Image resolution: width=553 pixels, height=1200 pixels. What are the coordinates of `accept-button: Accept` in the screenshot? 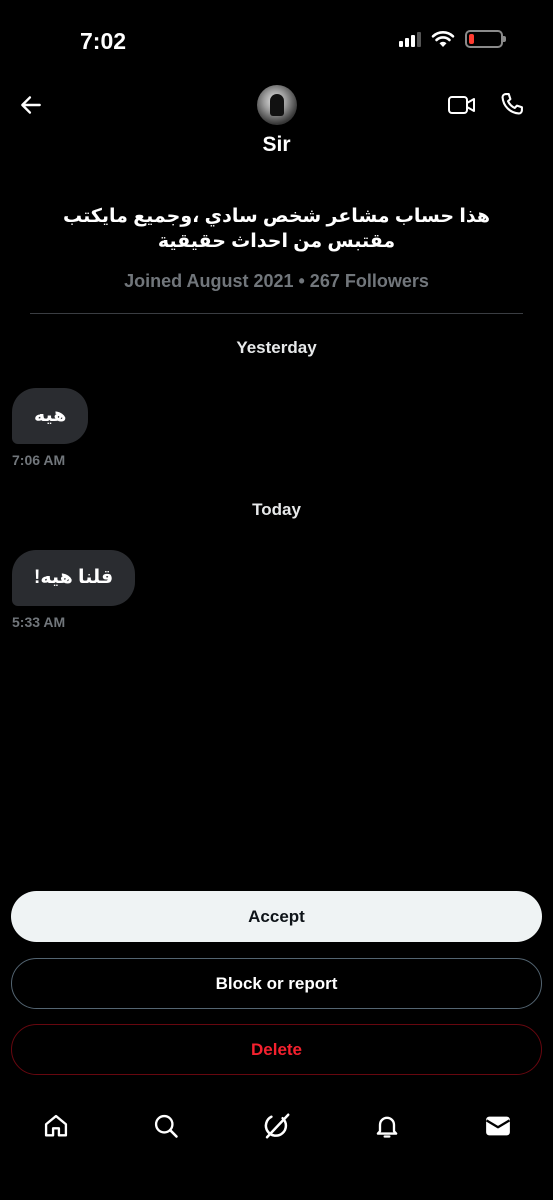 It's located at (276, 916).